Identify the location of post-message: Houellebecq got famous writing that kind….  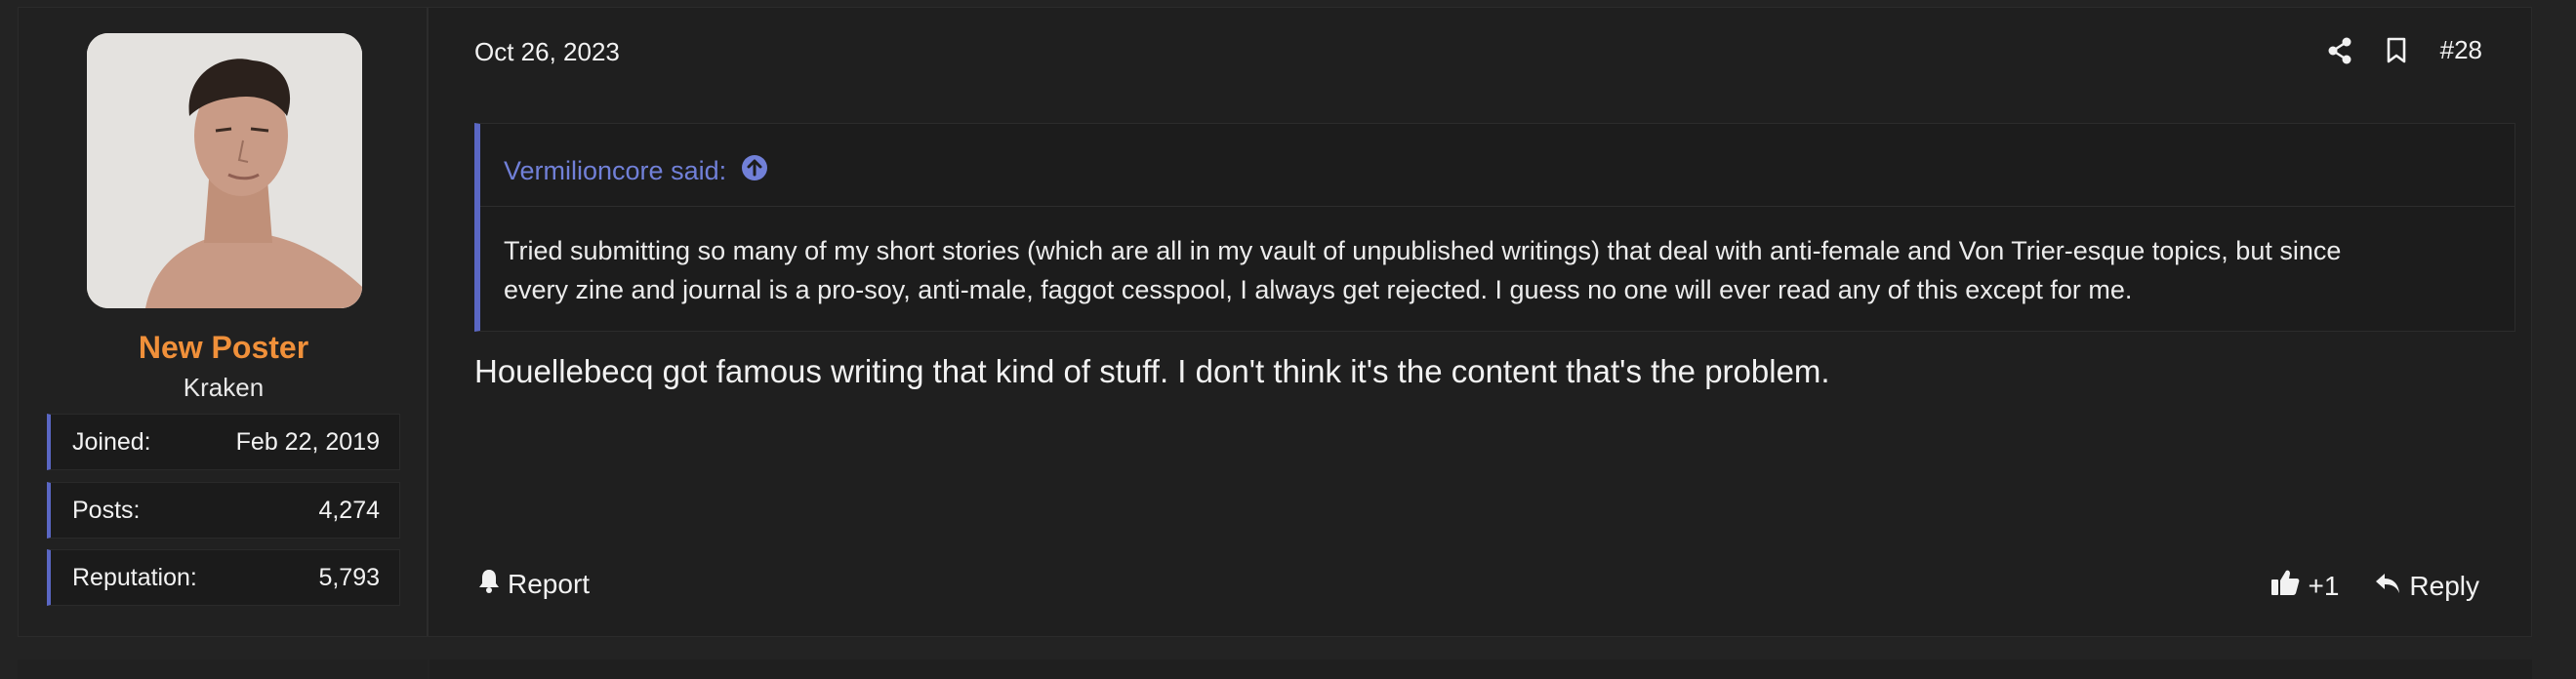
(1152, 371).